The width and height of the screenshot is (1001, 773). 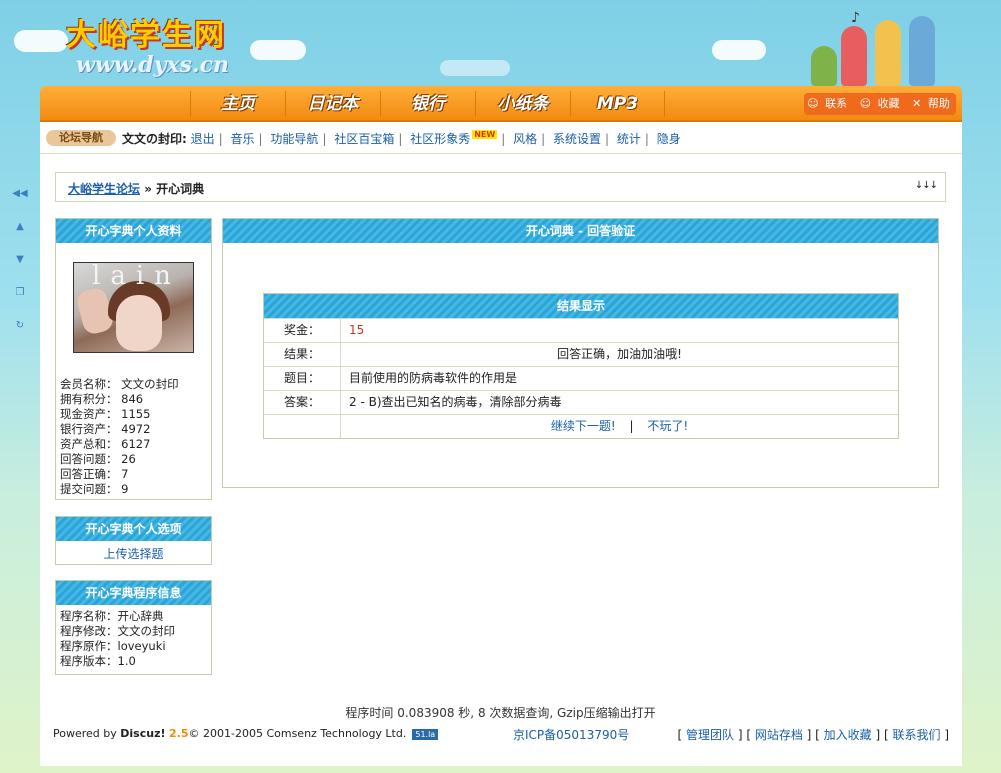 I want to click on invisible-link: 隐身, so click(x=669, y=139).